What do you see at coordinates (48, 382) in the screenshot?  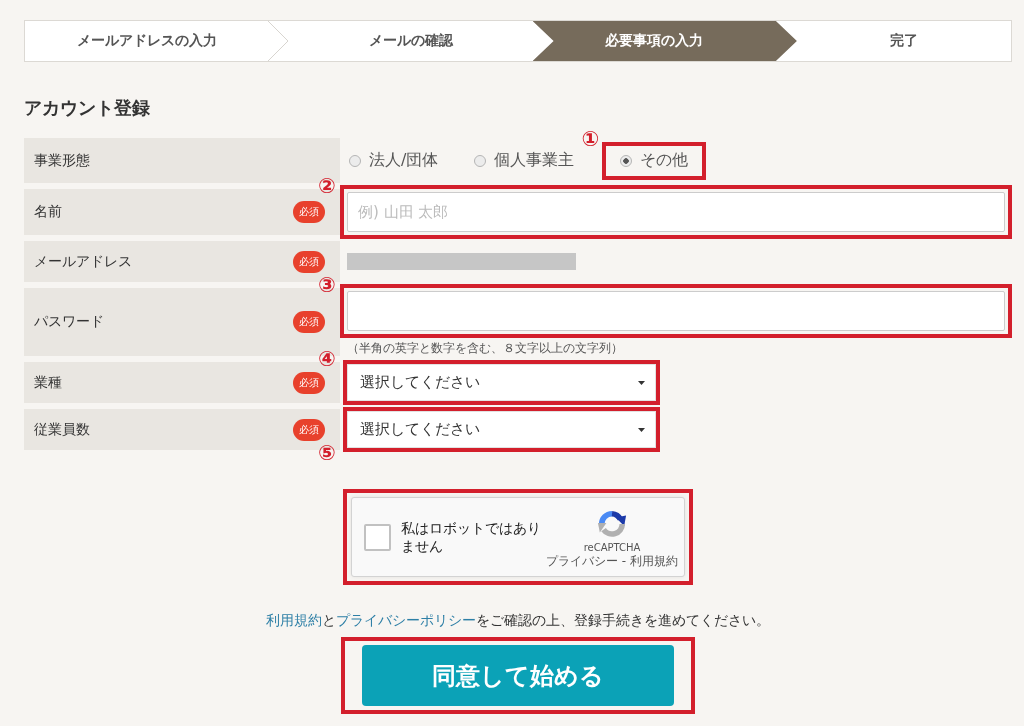 I see `field-label: 業種` at bounding box center [48, 382].